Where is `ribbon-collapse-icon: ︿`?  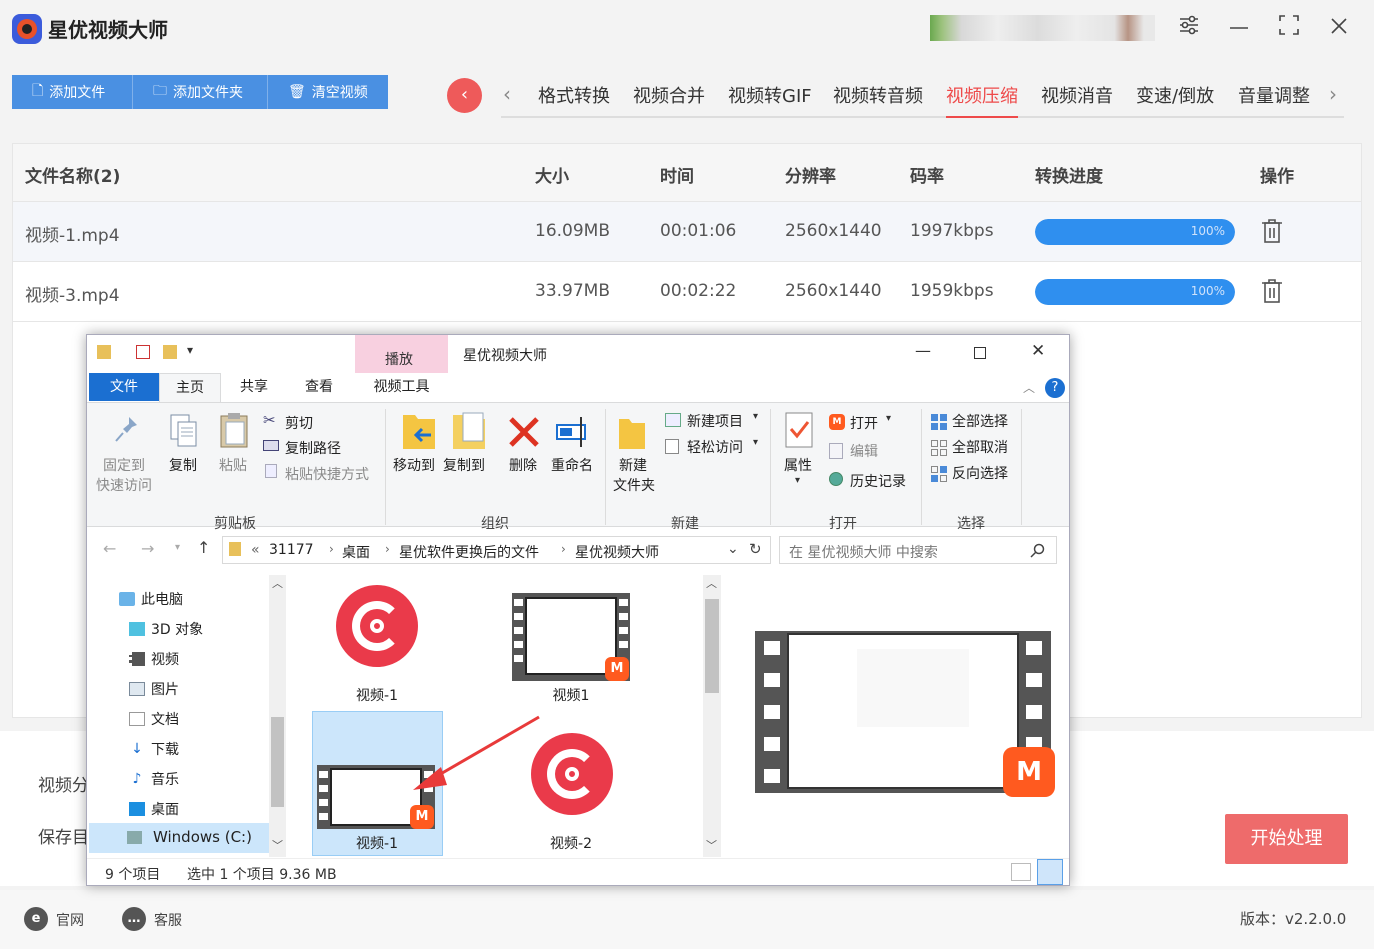 ribbon-collapse-icon: ︿ is located at coordinates (1029, 387).